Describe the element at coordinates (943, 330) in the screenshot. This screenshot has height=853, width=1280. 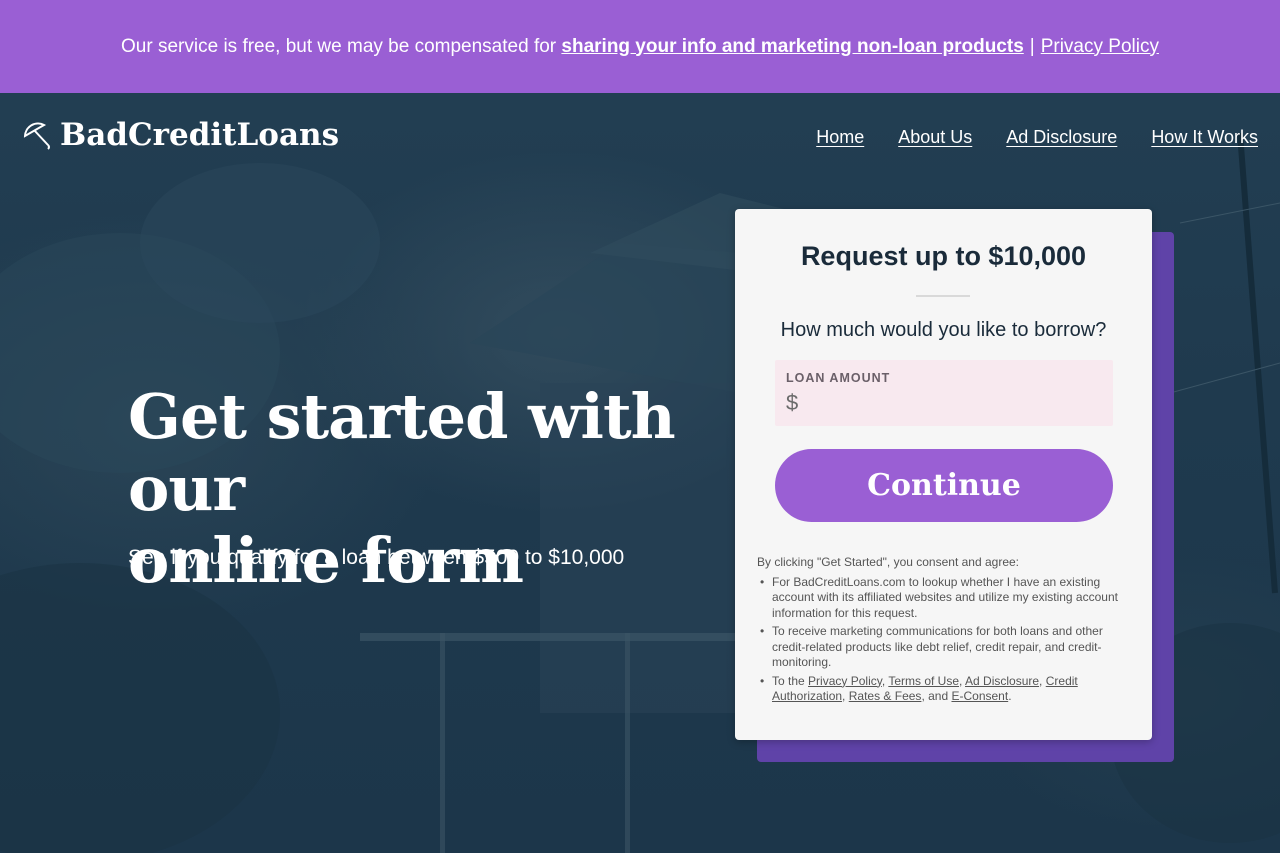
I see `form-question: How much would you like to borrow?` at that location.